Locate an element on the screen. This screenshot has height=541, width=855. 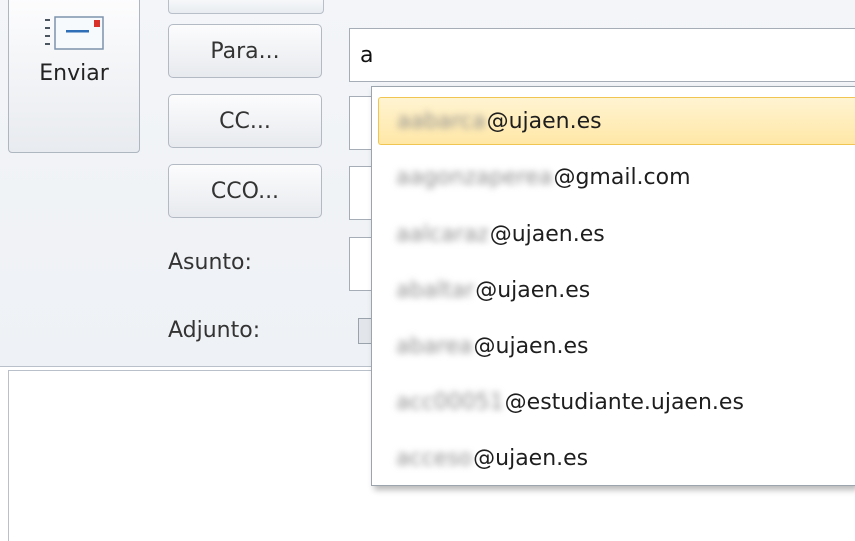
autocomplete-item: acc00051 @estudiante.ujaen.es is located at coordinates (616, 402).